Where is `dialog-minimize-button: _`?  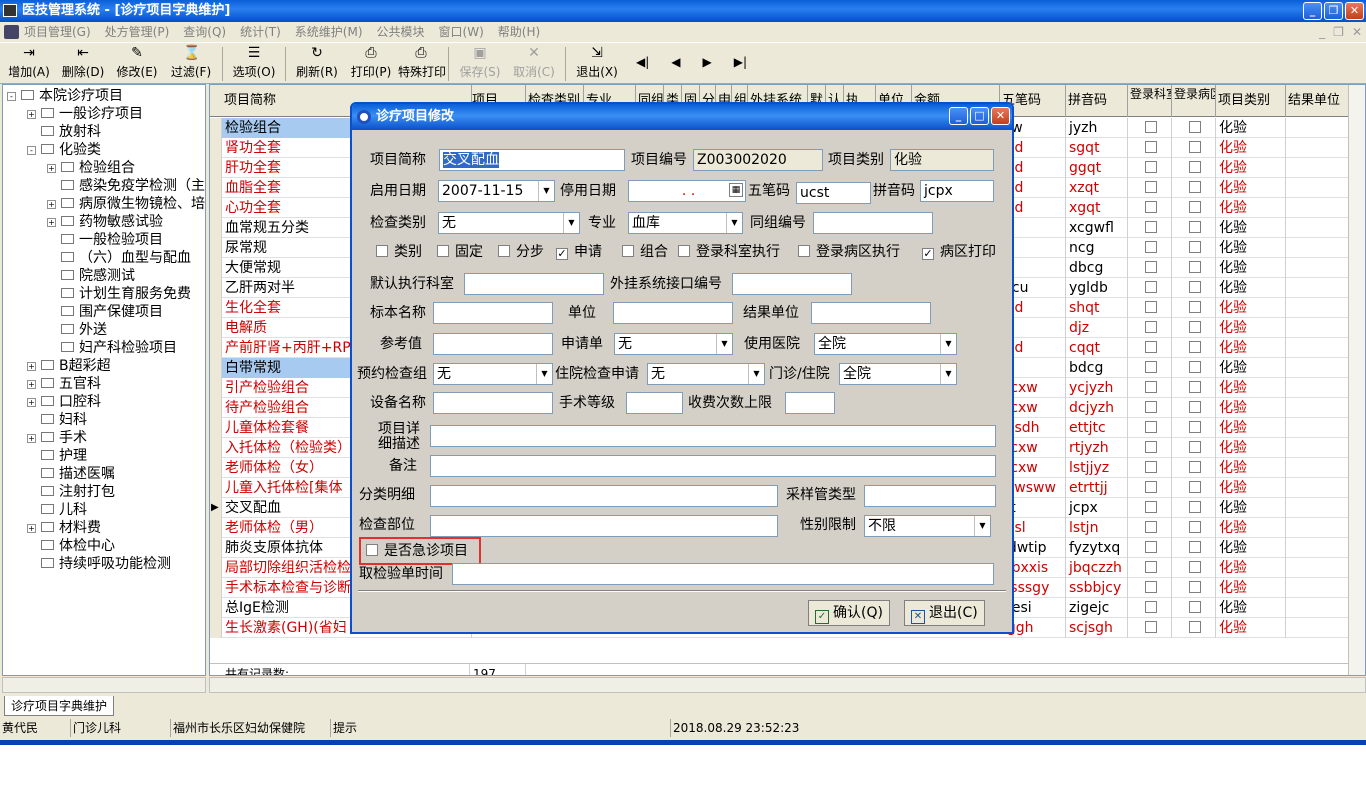
dialog-minimize-button: _ is located at coordinates (958, 116).